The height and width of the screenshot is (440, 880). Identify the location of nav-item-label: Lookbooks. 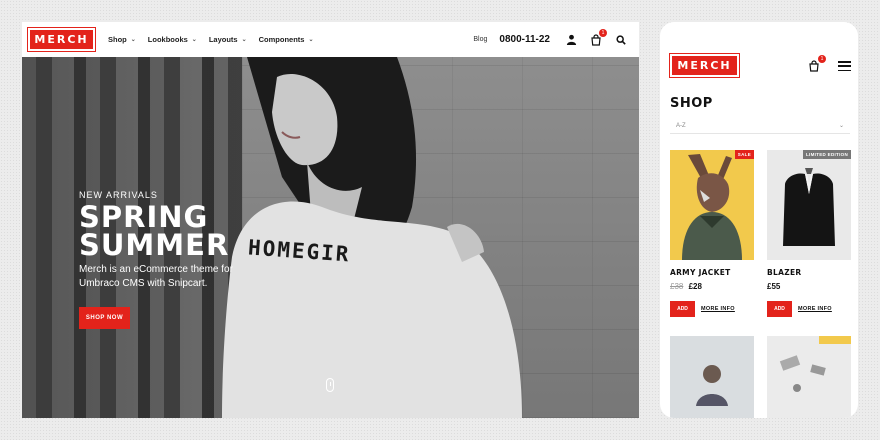
(167, 39).